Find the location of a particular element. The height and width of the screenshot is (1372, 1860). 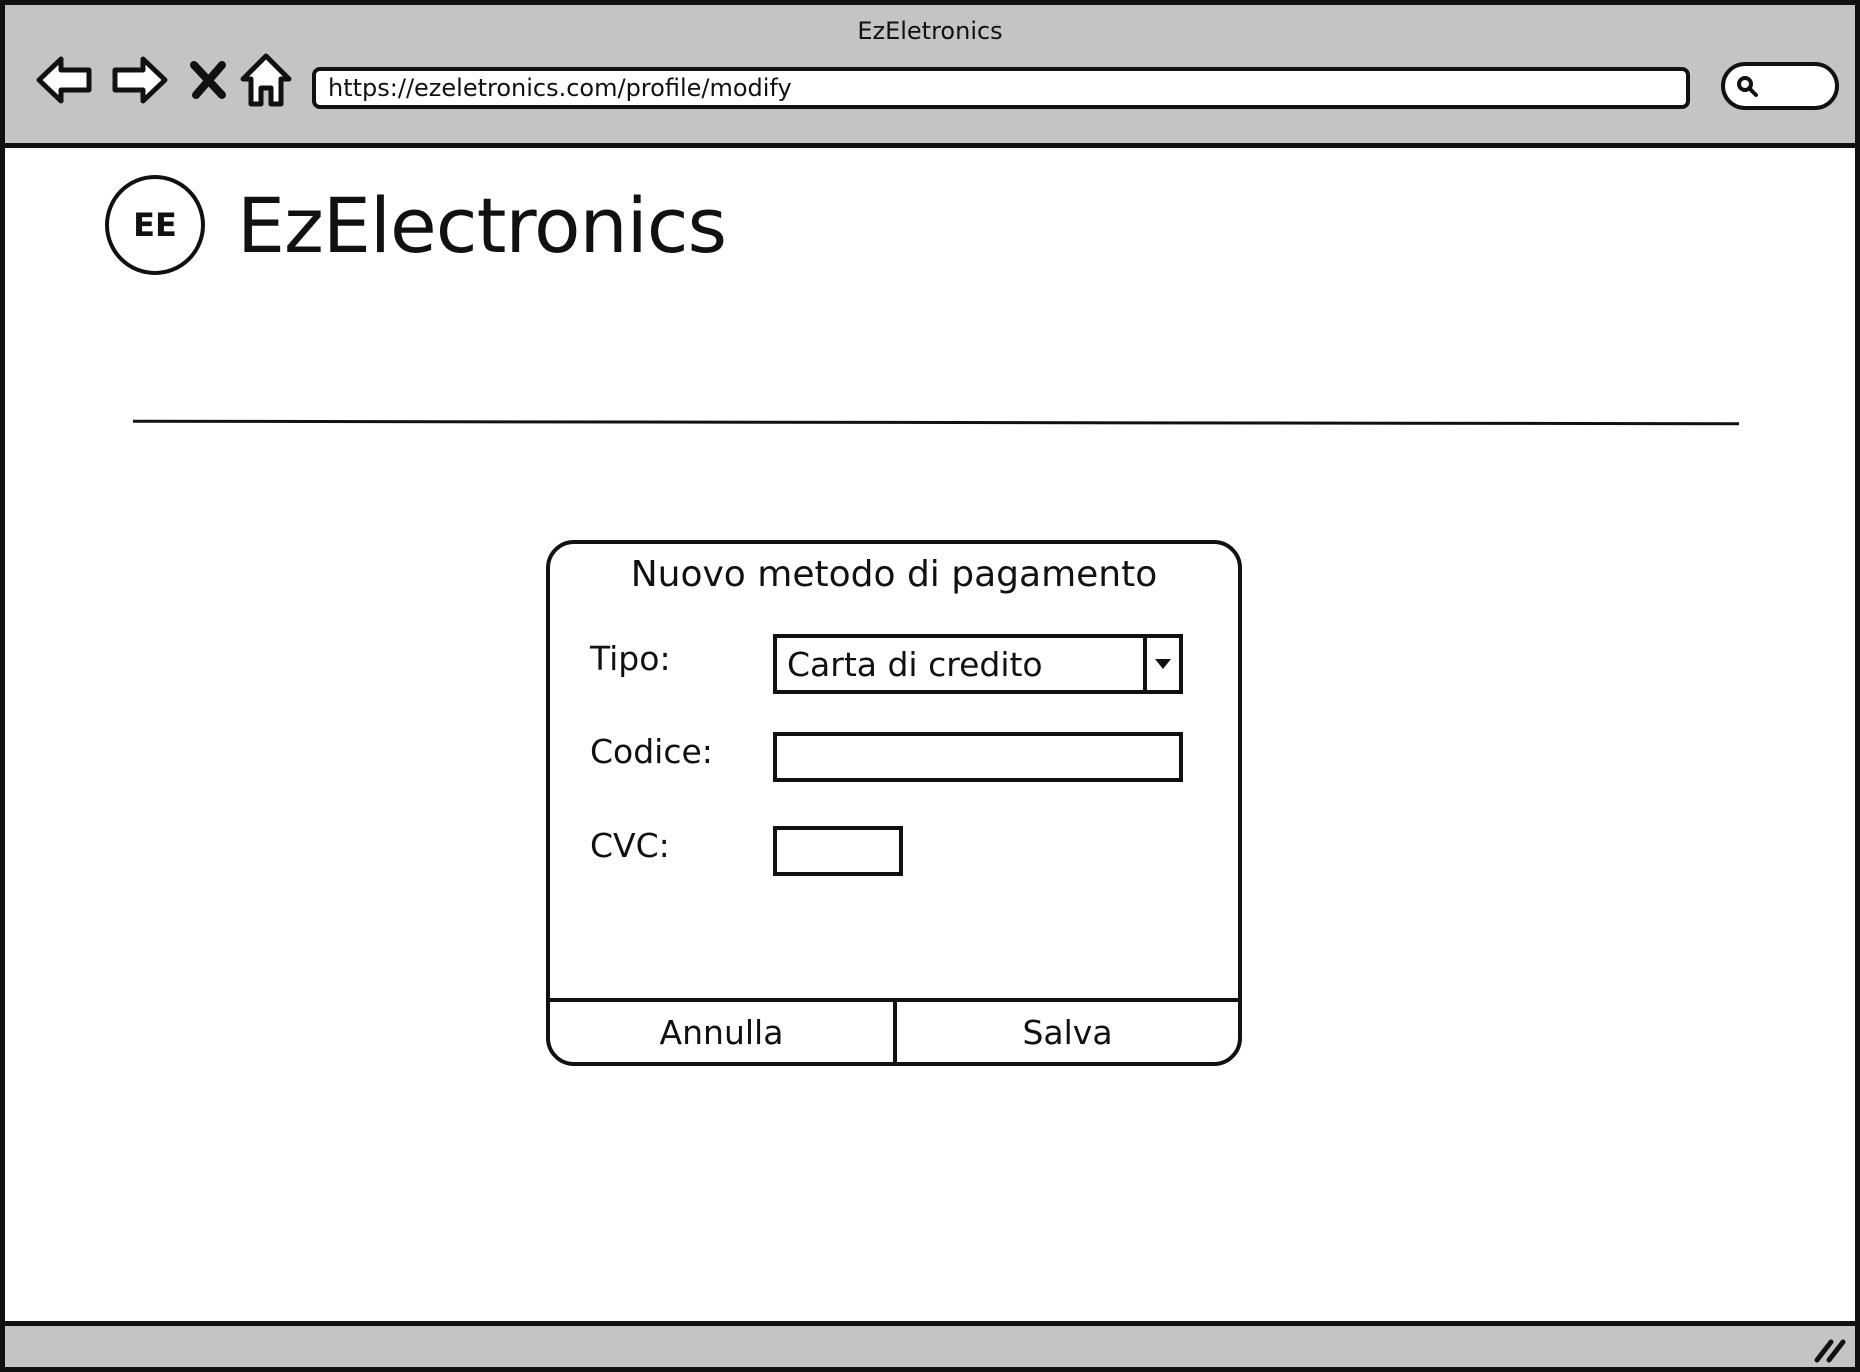

logo: EE is located at coordinates (155, 225).